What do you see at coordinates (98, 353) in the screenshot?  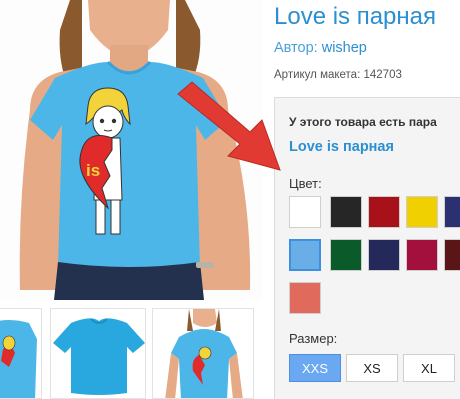 I see `thumbnail-plain-tshirt` at bounding box center [98, 353].